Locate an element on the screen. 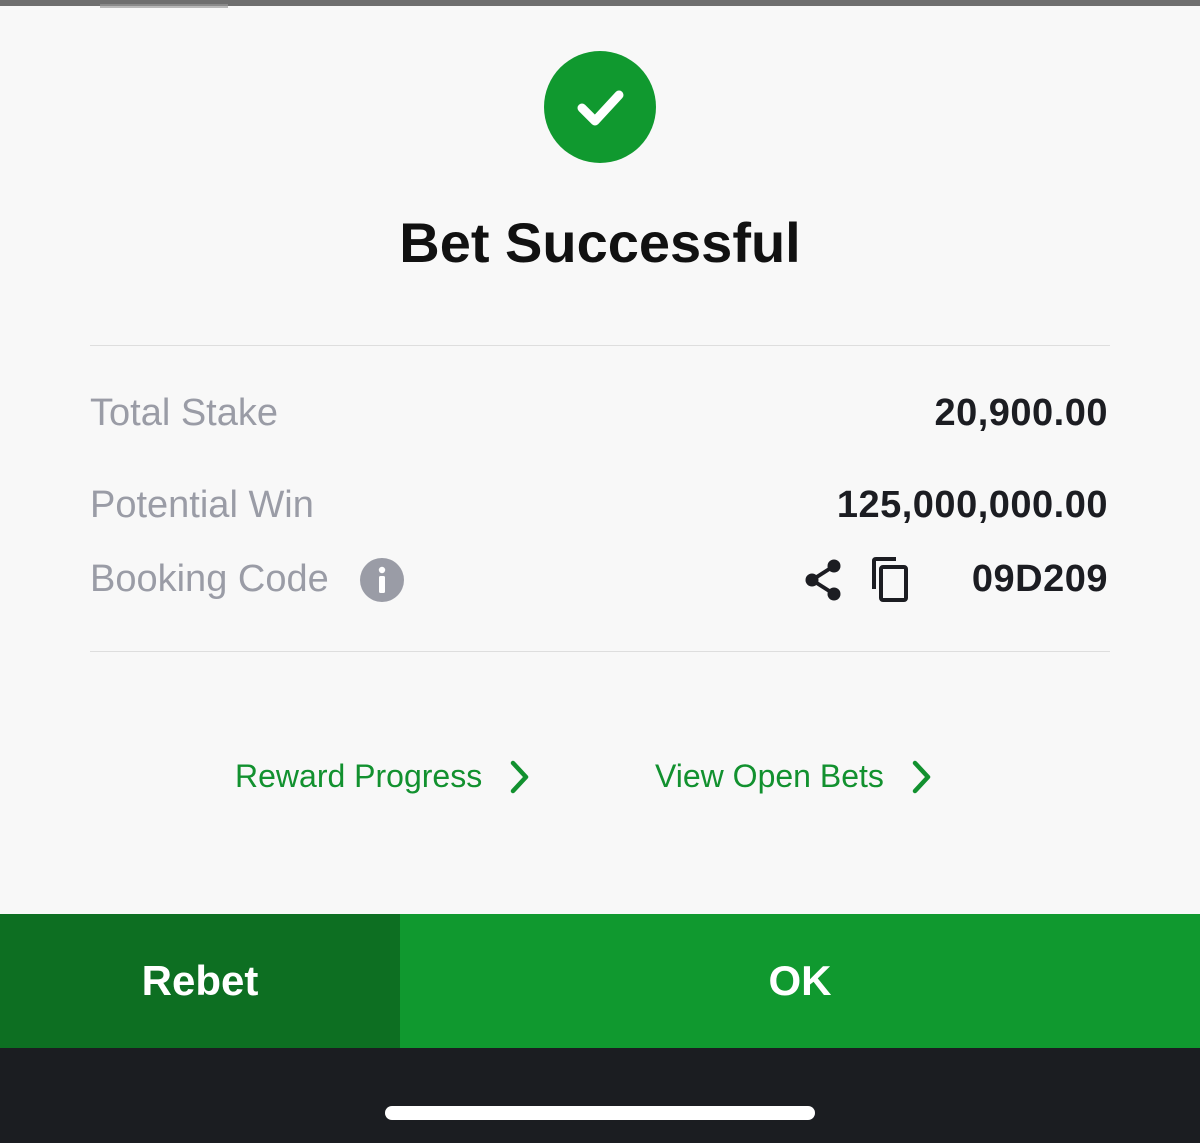  total-stake-value: 20,900.00 is located at coordinates (1021, 413).